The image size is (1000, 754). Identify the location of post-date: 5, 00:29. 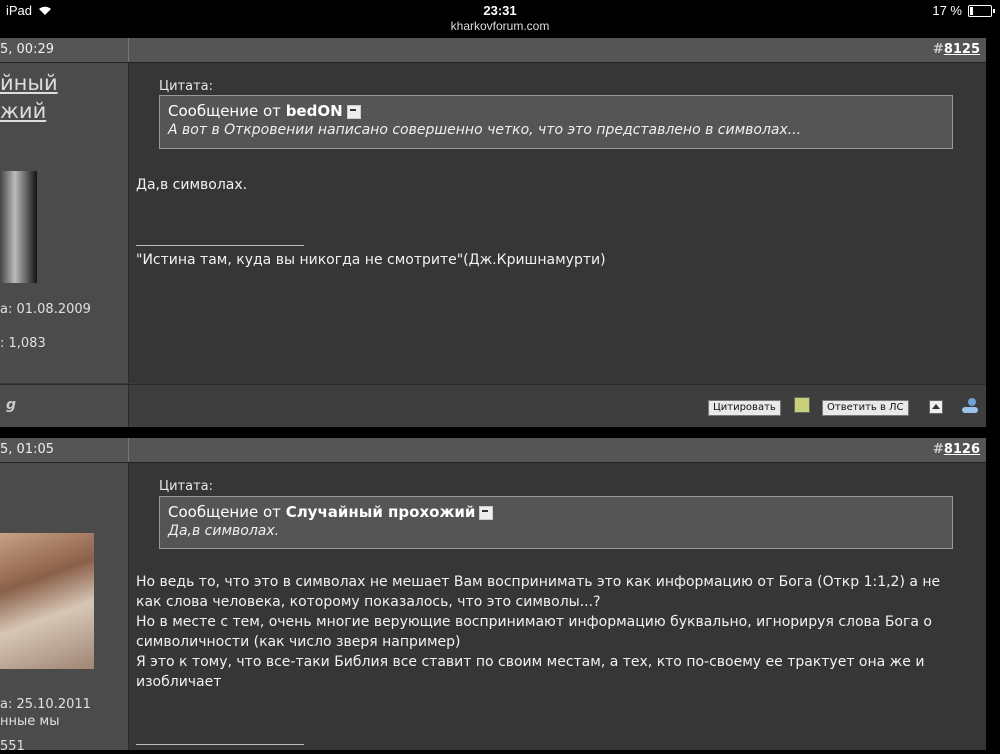
(27, 49).